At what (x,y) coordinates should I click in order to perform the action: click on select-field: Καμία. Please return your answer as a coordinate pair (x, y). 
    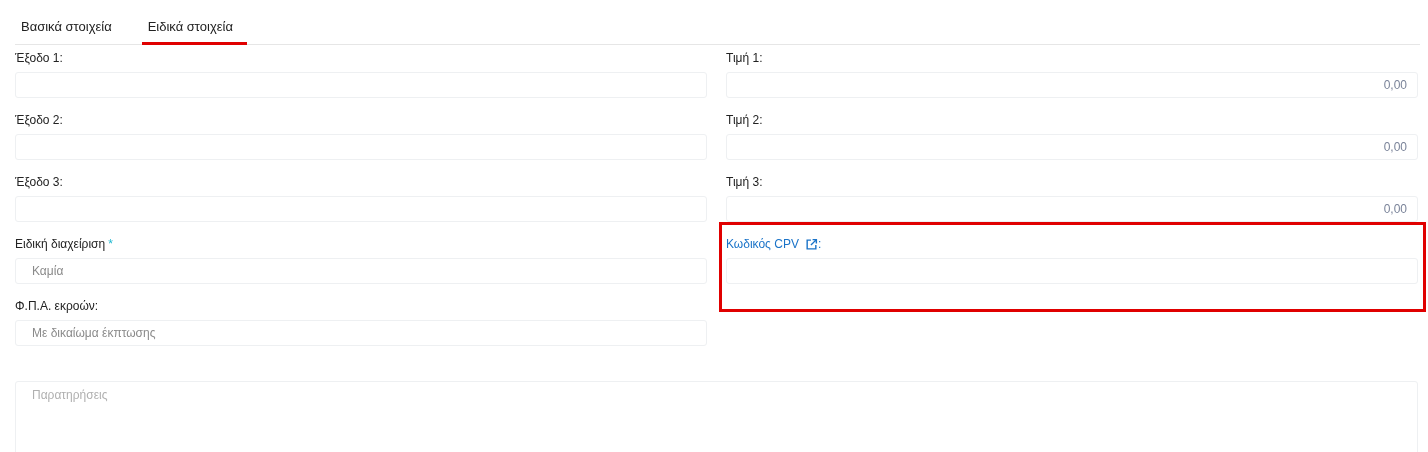
    Looking at the image, I should click on (361, 271).